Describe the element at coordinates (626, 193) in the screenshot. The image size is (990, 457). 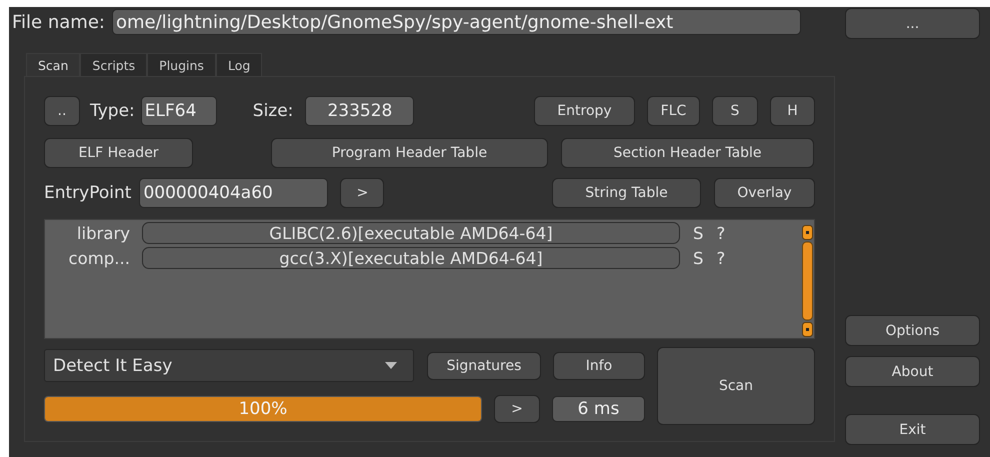
I see `table-button: String Table` at that location.